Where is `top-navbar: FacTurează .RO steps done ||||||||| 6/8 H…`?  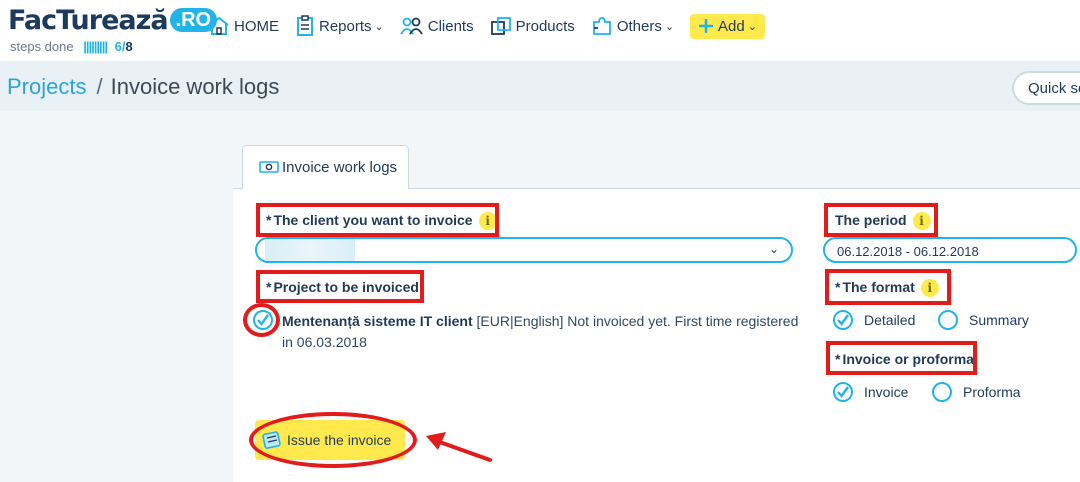 top-navbar: FacTurează .RO steps done ||||||||| 6/8 H… is located at coordinates (540, 30).